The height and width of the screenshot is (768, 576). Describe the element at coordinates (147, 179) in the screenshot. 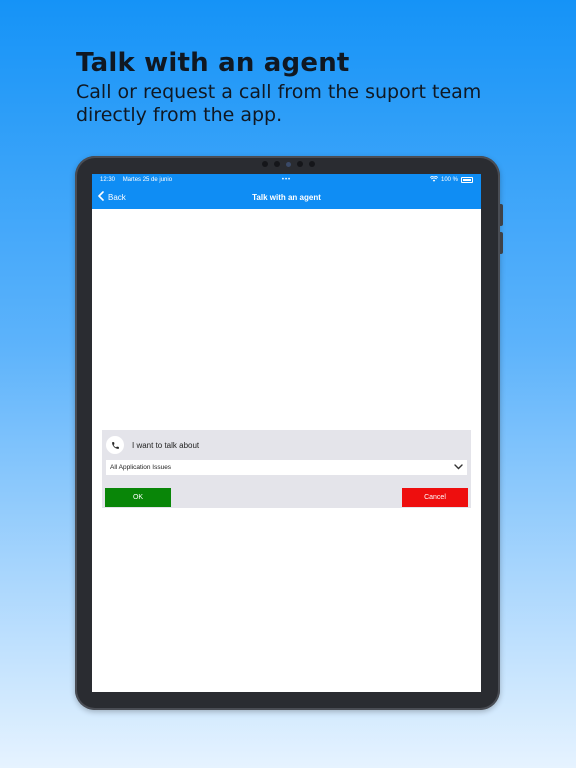

I see `status-date: Martes 25 de junio` at that location.